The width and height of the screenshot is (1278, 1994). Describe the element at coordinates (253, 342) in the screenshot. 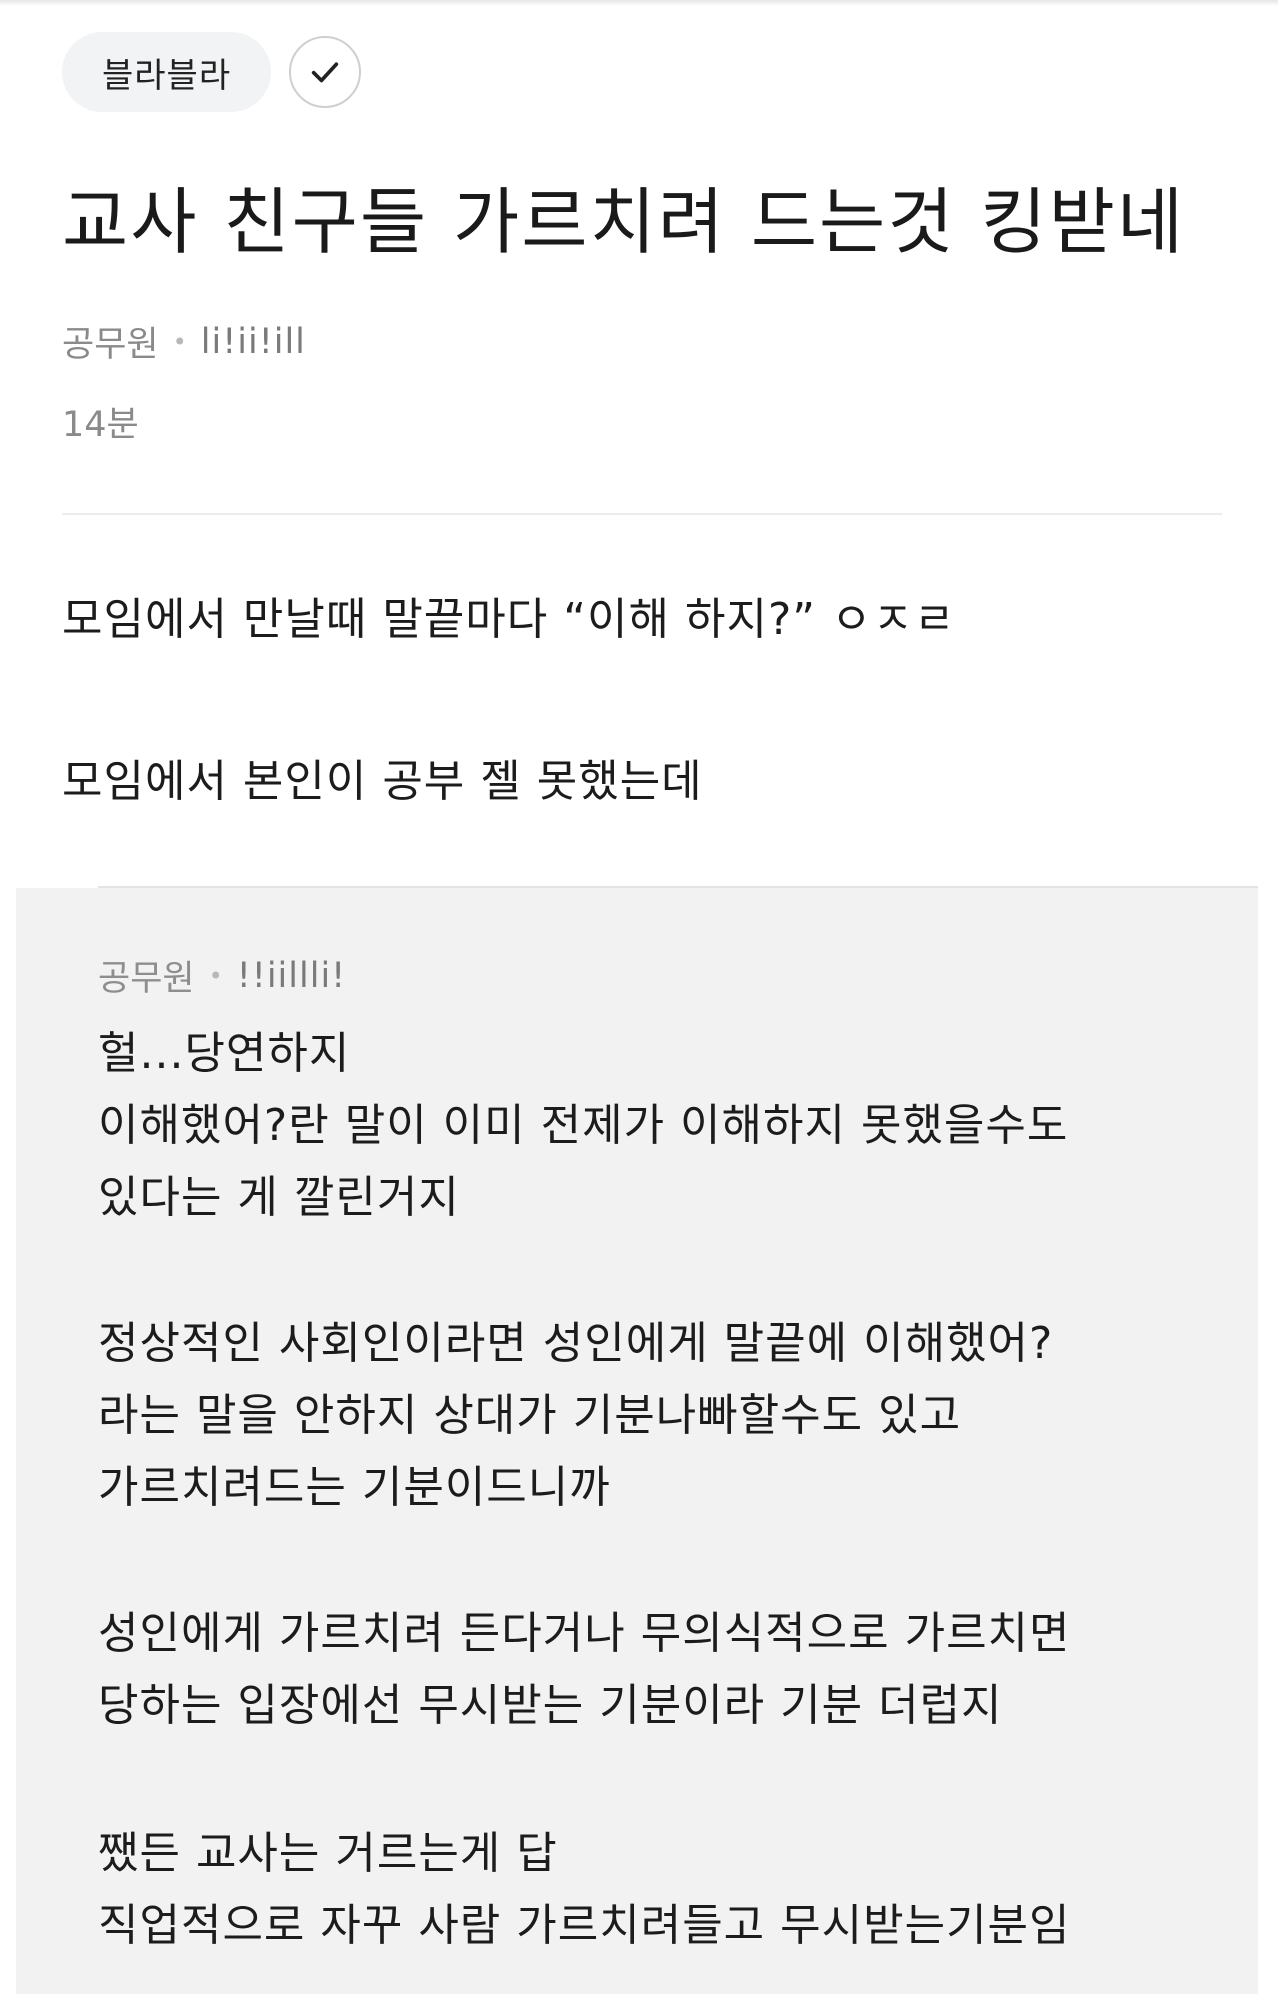

I see `author-nickname: li!ii!ill` at that location.